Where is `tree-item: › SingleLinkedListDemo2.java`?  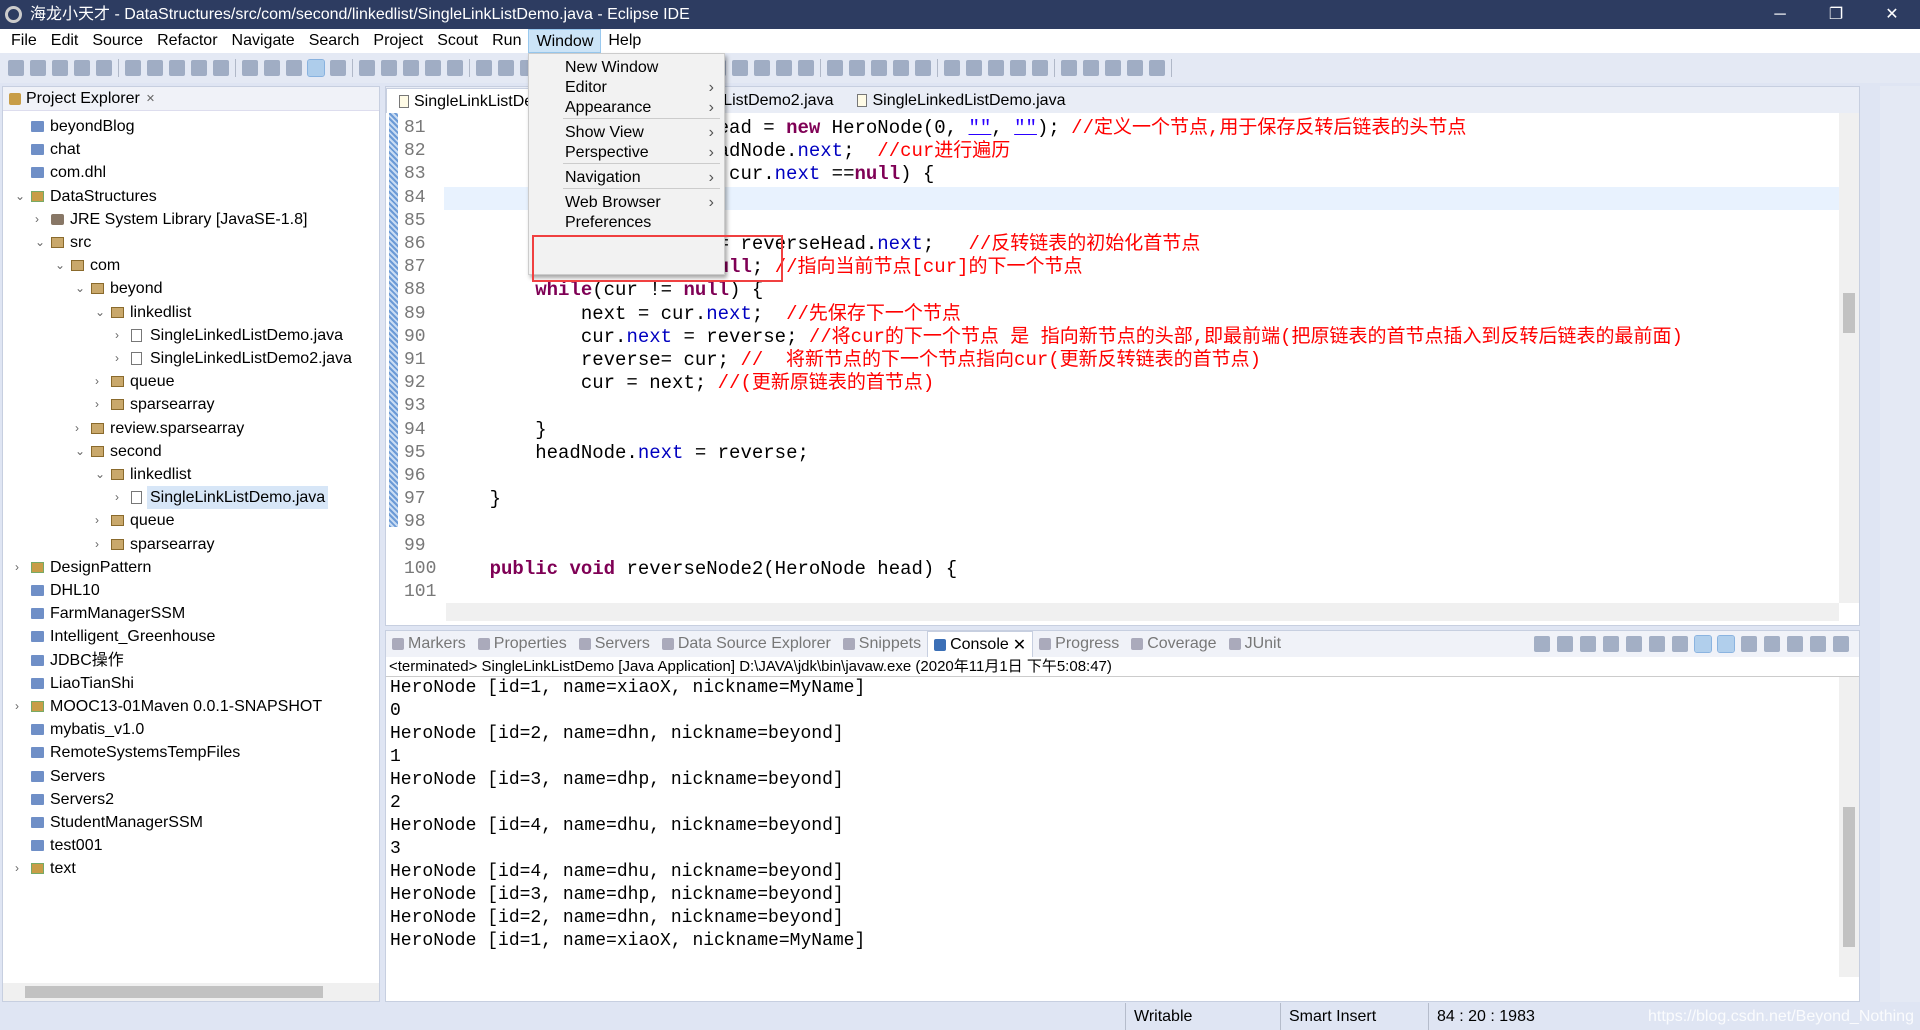
tree-item: › SingleLinkedListDemo2.java is located at coordinates (191, 358).